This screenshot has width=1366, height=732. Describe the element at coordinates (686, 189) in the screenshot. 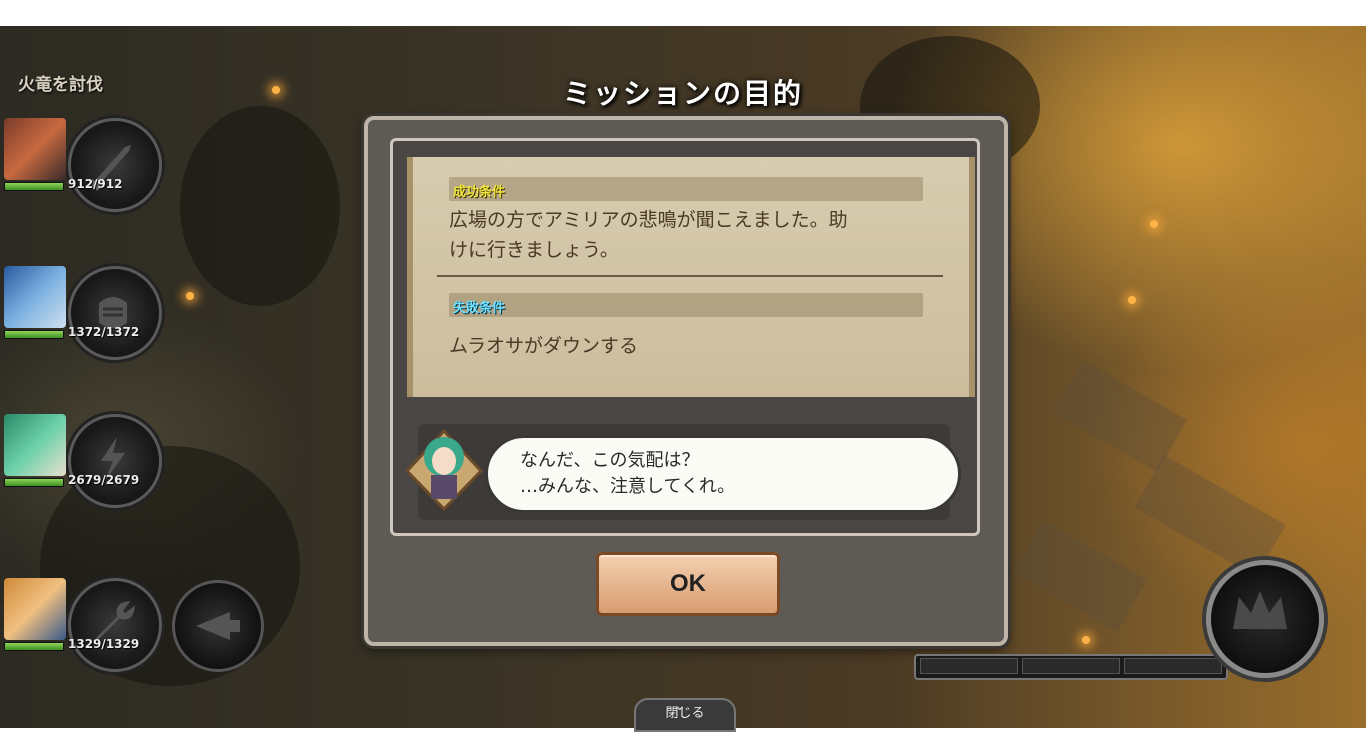

I see `success-label-bar: 成功条件` at that location.